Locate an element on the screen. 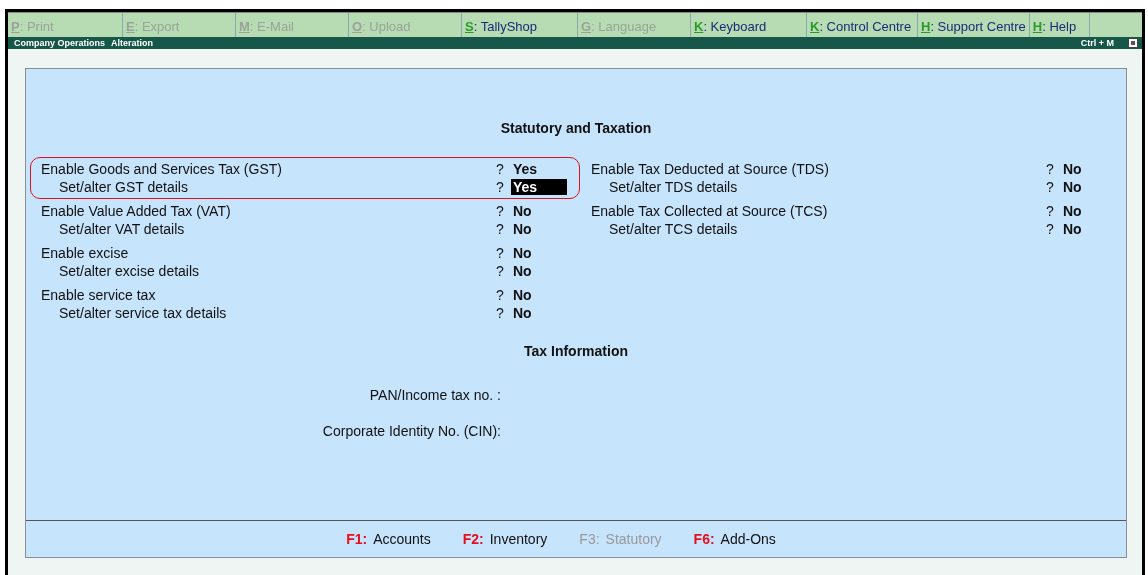 The image size is (1148, 575). option-label: Enable excise is located at coordinates (85, 253).